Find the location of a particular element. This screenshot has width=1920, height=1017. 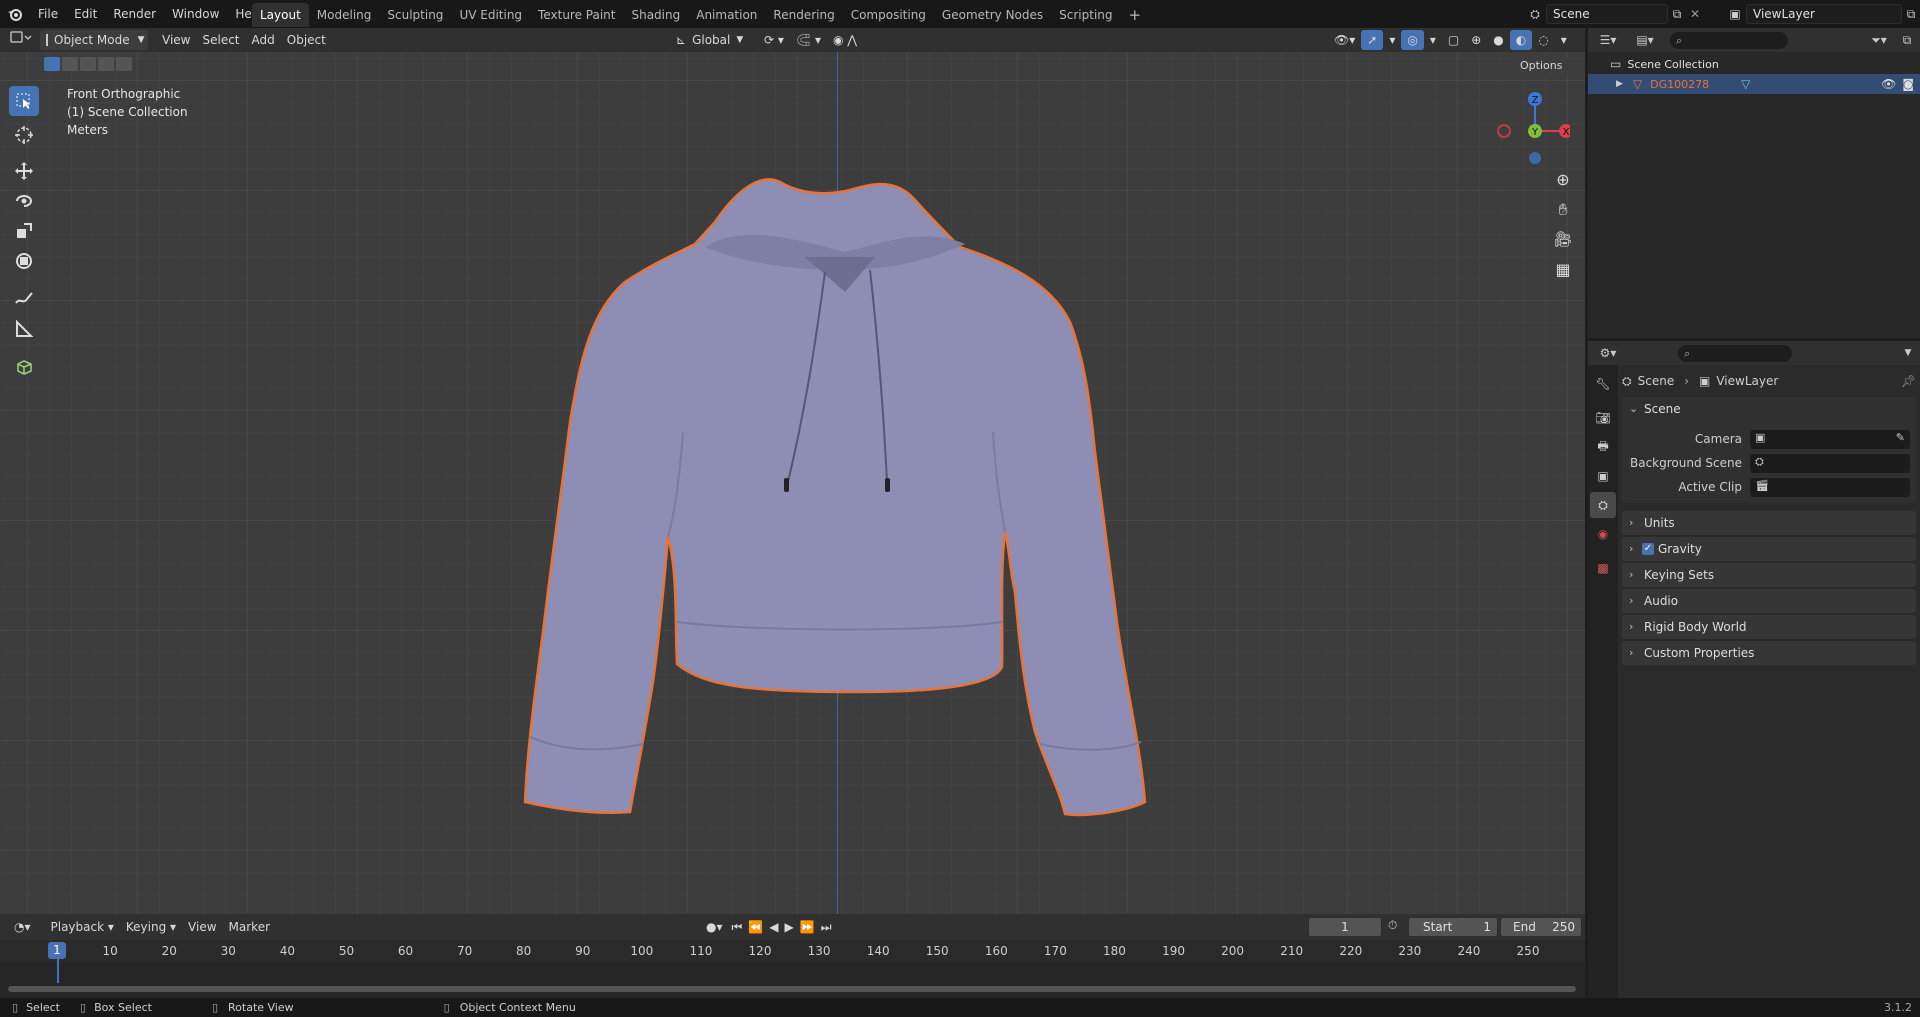

gravity-panel-header: › ✓ Gravity is located at coordinates (1769, 549).